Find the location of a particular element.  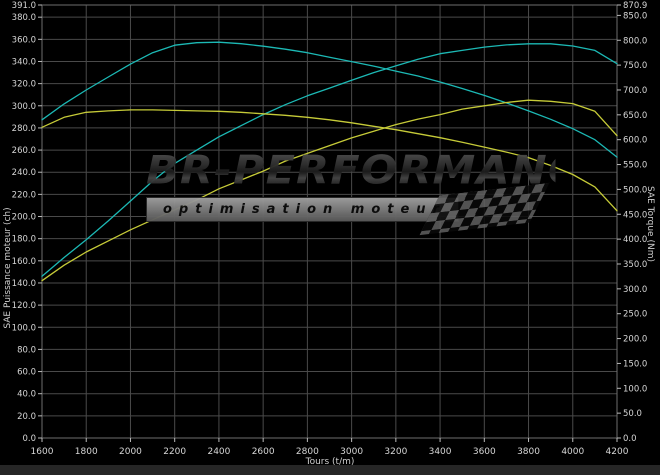

right-axis-tick-label: 400.0 is located at coordinates (635, 240).